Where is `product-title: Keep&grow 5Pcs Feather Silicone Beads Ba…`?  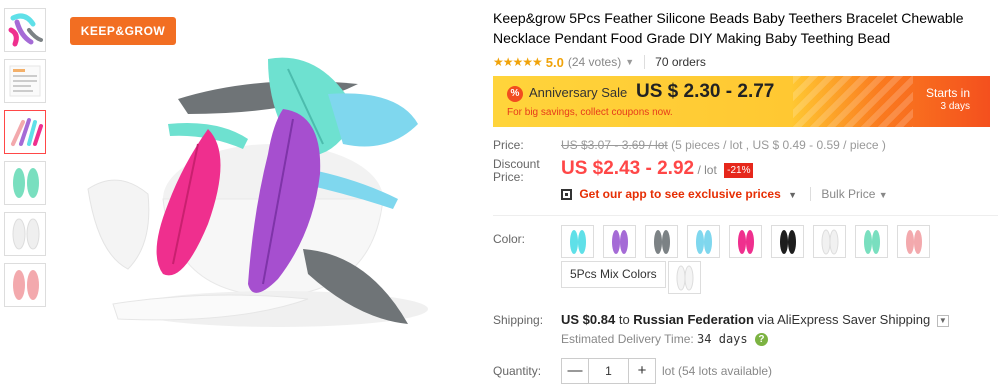
product-title: Keep&grow 5Pcs Feather Silicone Beads Ba… is located at coordinates (728, 28).